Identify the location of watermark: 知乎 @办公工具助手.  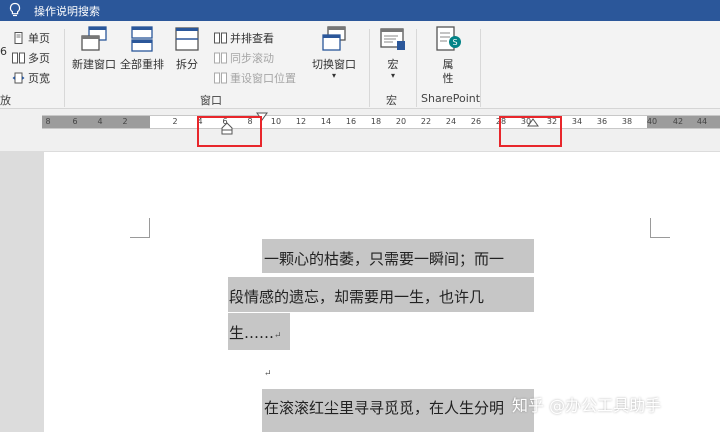
(587, 405).